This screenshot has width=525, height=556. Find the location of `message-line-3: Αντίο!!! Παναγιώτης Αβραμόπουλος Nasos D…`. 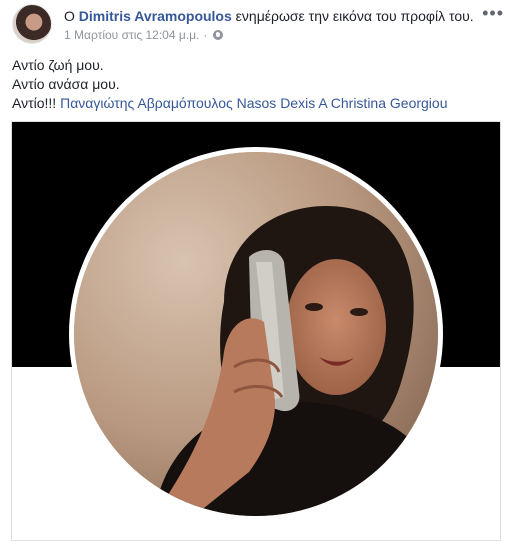

message-line-3: Αντίο!!! Παναγιώτης Αβραμόπουλος Nasos D… is located at coordinates (262, 103).